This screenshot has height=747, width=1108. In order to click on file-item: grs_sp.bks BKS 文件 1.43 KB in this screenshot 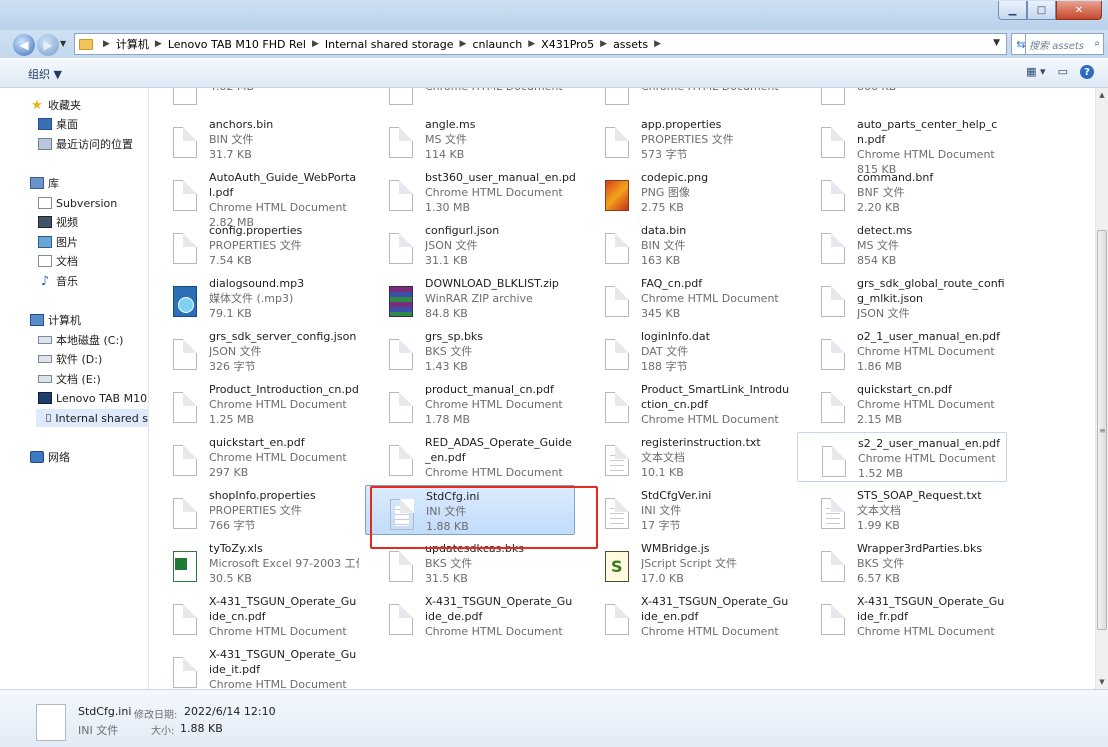, I will do `click(470, 351)`.